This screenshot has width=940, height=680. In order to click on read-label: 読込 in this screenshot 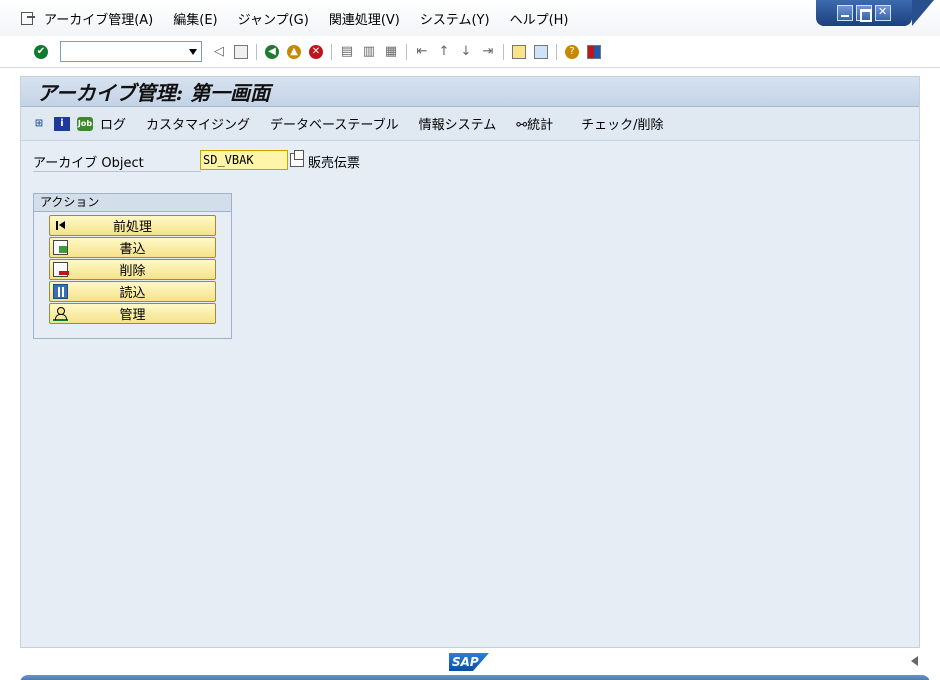, I will do `click(132, 293)`.